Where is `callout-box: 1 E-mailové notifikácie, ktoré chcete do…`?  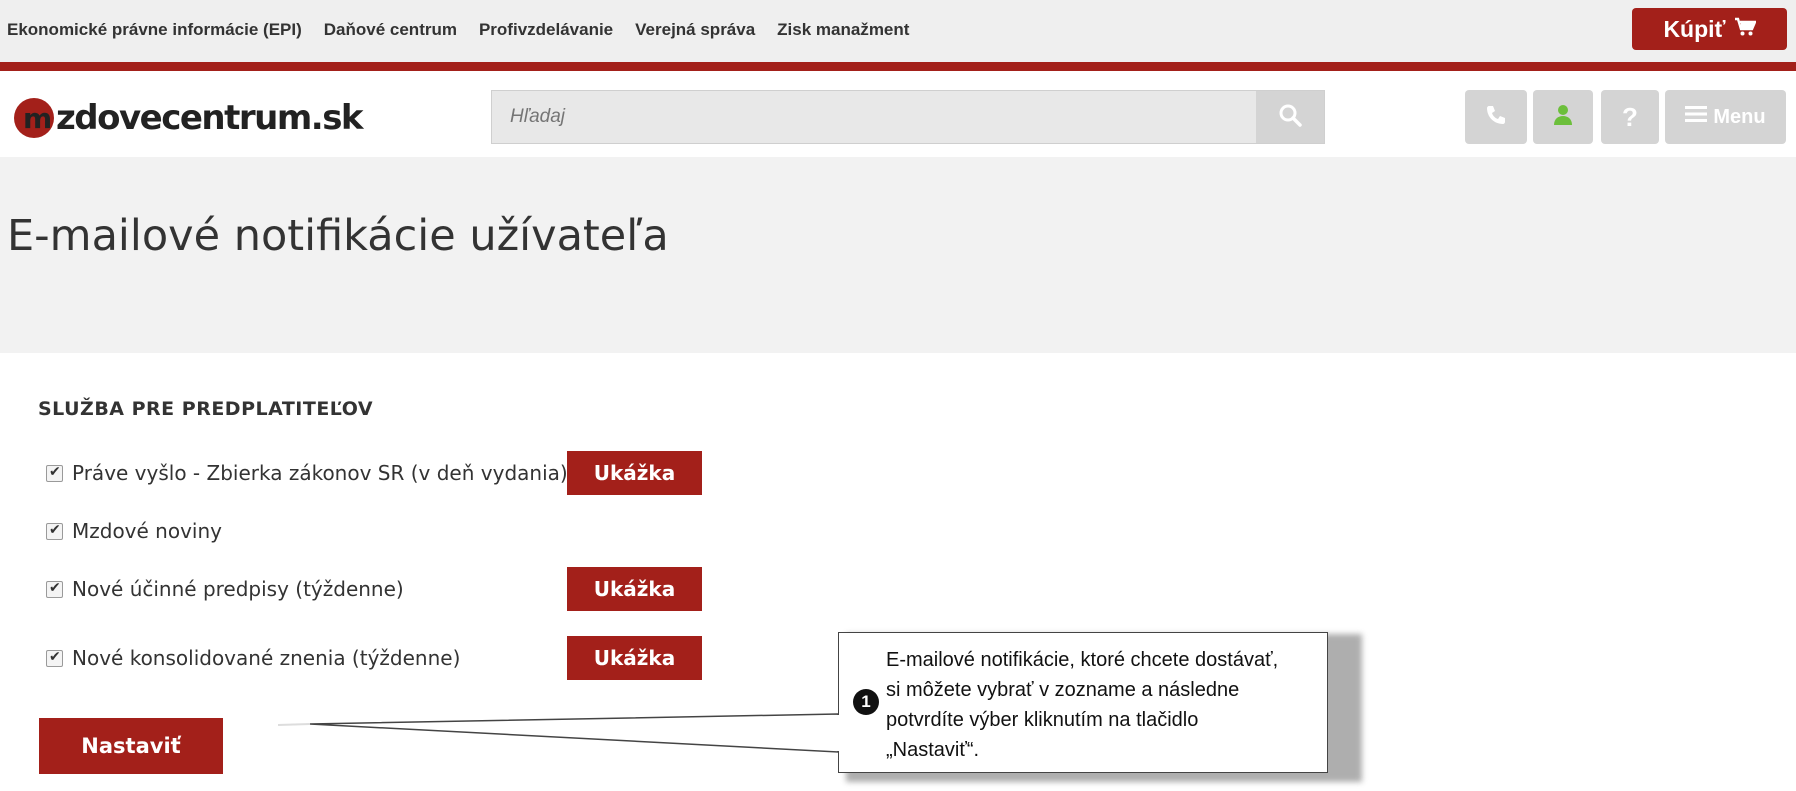
callout-box: 1 E-mailové notifikácie, ktoré chcete do… is located at coordinates (1083, 702).